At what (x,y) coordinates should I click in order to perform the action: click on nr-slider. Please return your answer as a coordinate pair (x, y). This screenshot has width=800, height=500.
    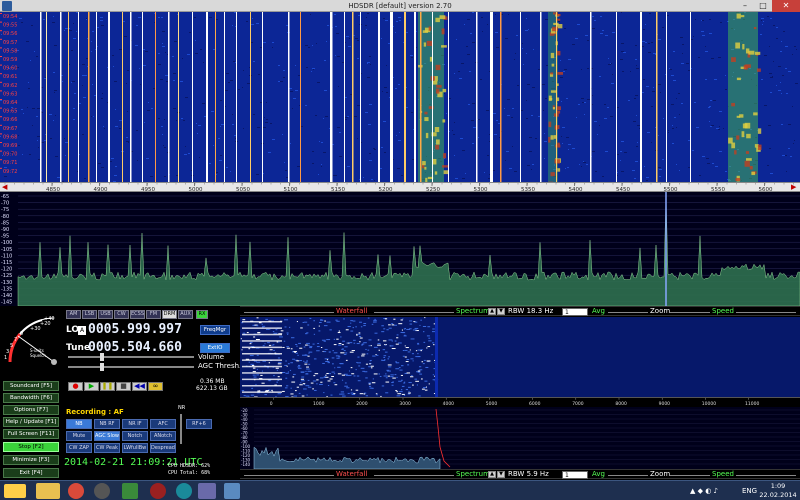
    Looking at the image, I should click on (181, 429).